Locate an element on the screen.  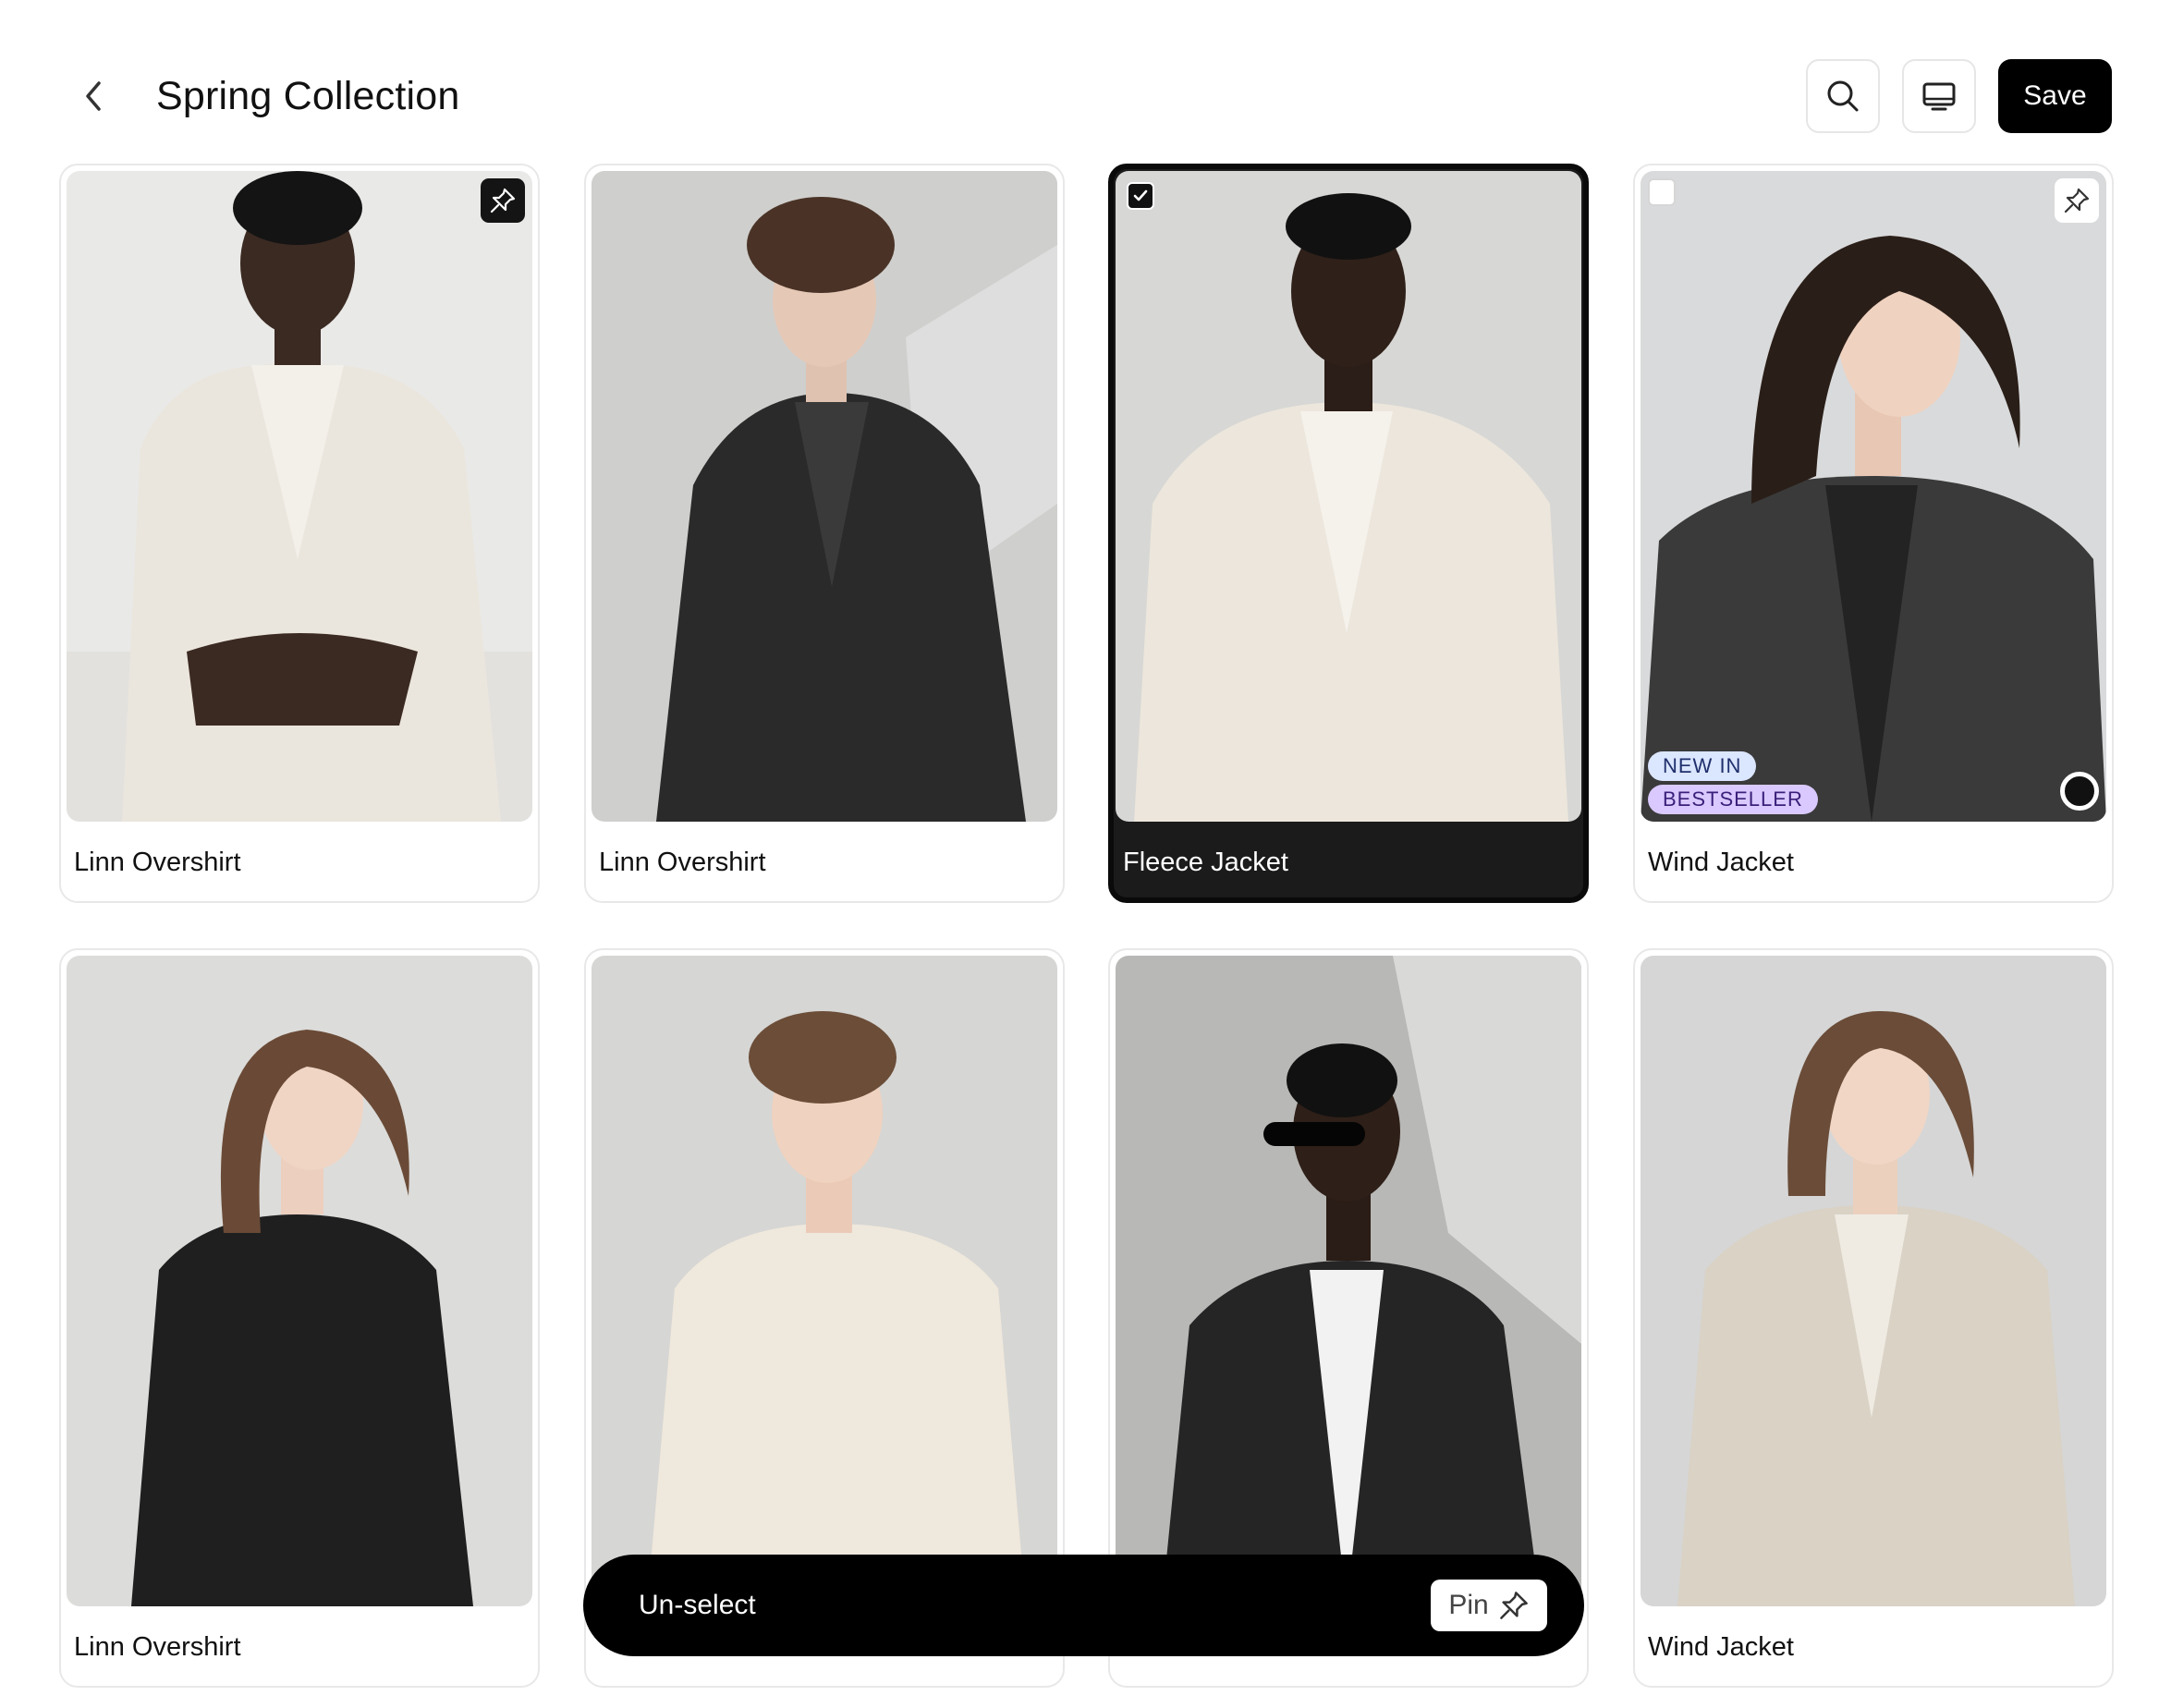
display-mode-button is located at coordinates (1939, 96).